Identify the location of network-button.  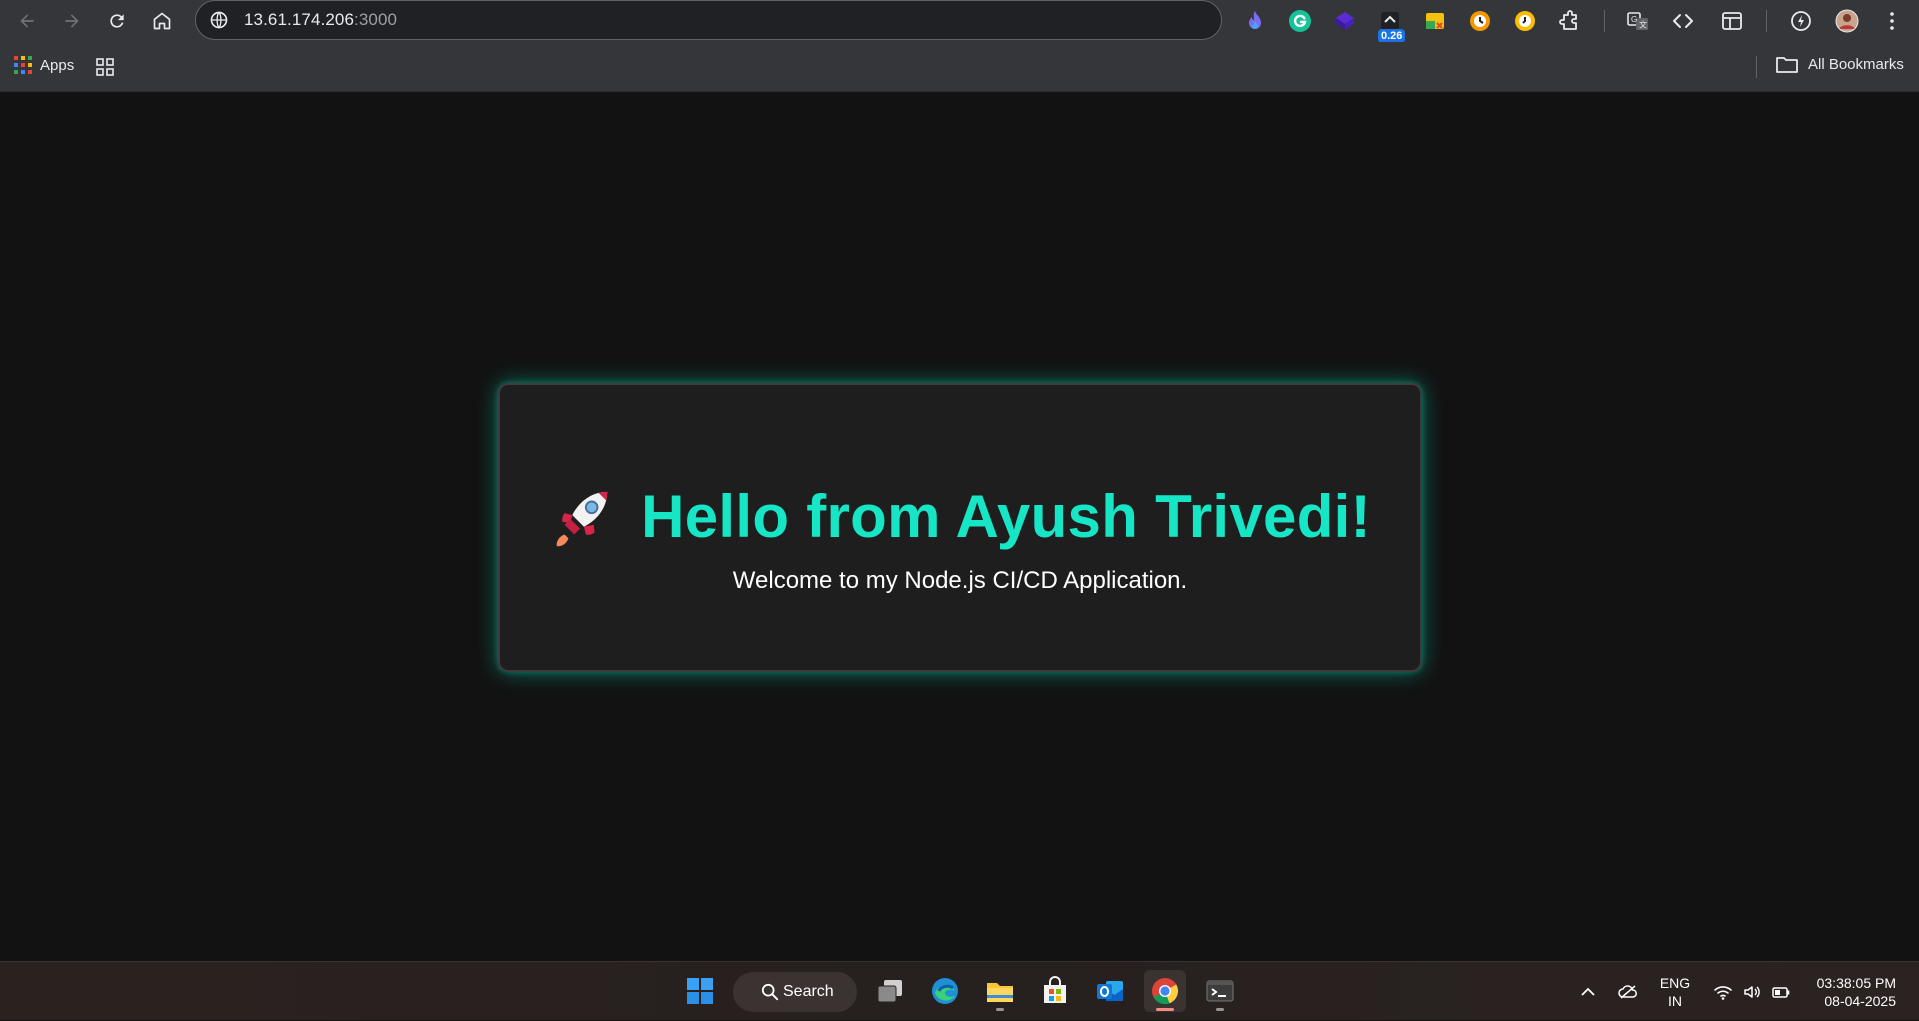
(1723, 991).